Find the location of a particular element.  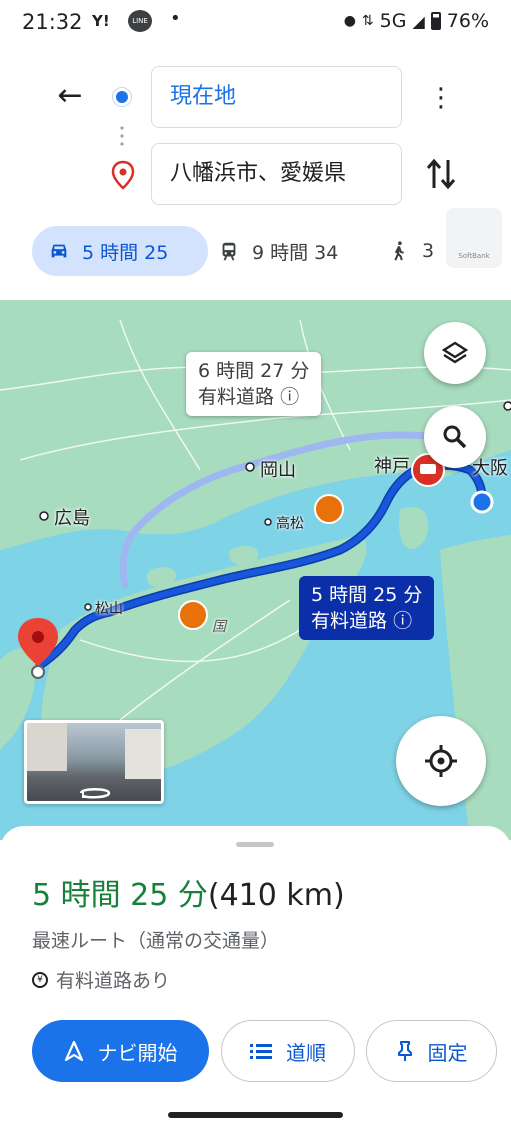

pin-icon is located at coordinates (404, 1051).